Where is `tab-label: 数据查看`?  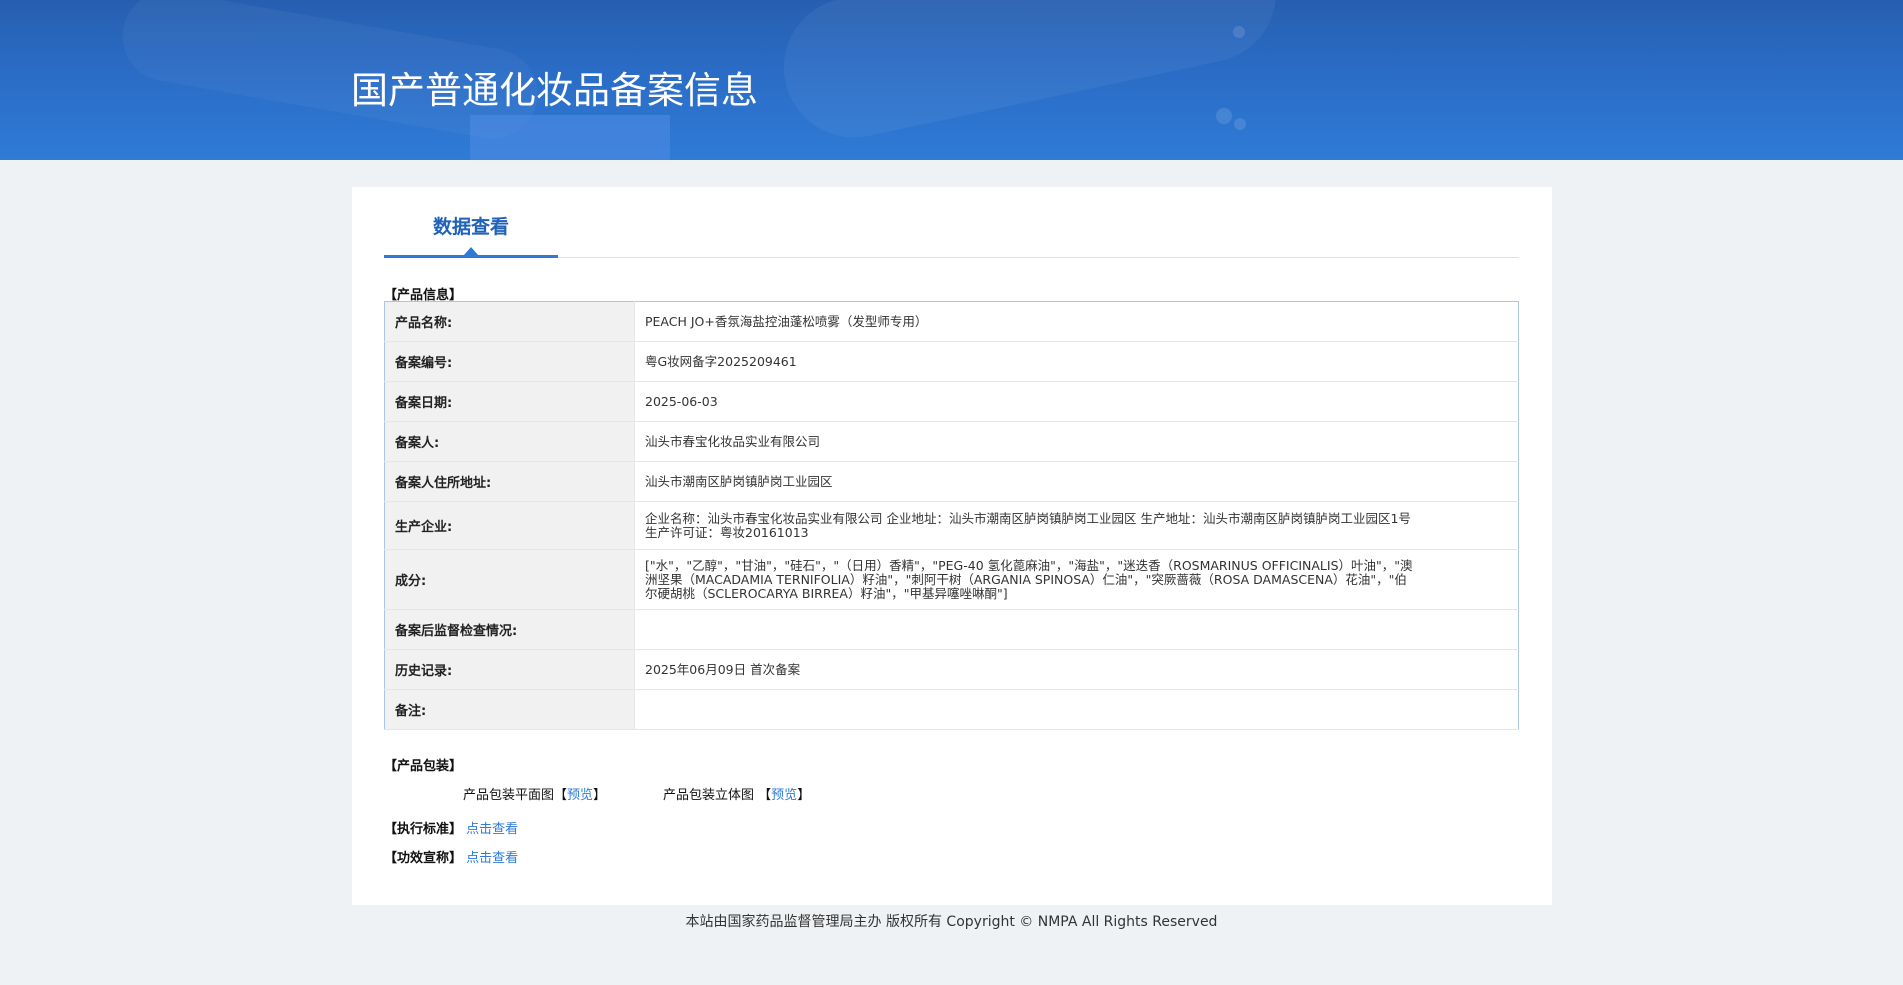
tab-label: 数据查看 is located at coordinates (470, 227).